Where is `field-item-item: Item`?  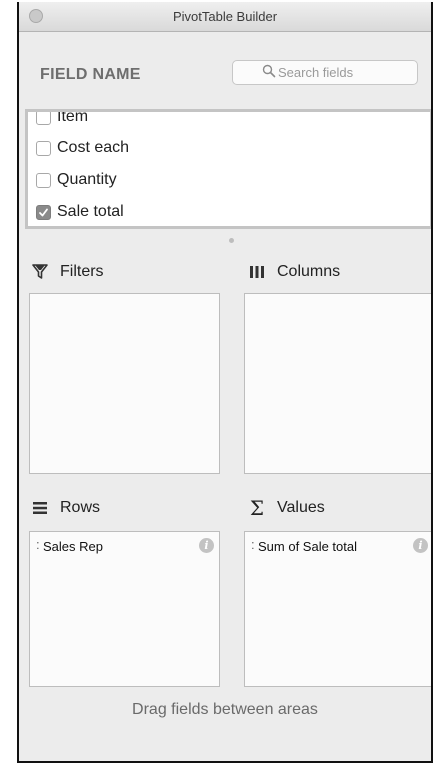 field-item-item: Item is located at coordinates (62, 119).